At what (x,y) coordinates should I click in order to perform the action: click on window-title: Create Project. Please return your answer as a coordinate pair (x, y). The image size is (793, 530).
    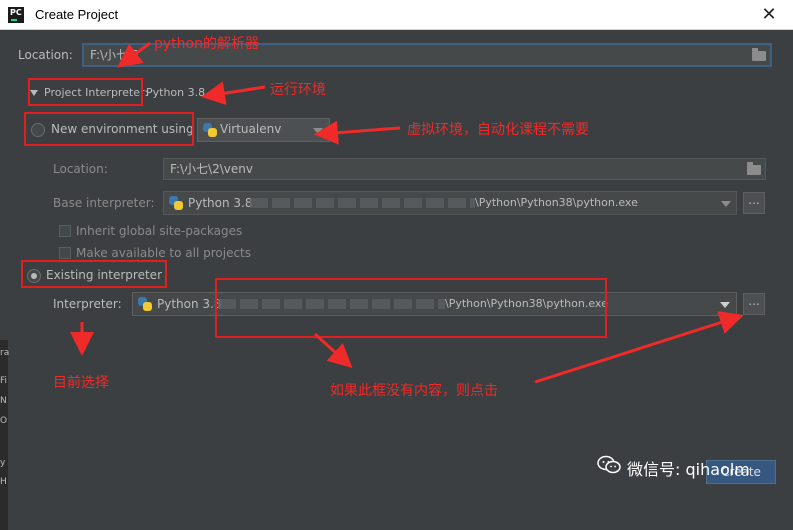
    Looking at the image, I should click on (77, 14).